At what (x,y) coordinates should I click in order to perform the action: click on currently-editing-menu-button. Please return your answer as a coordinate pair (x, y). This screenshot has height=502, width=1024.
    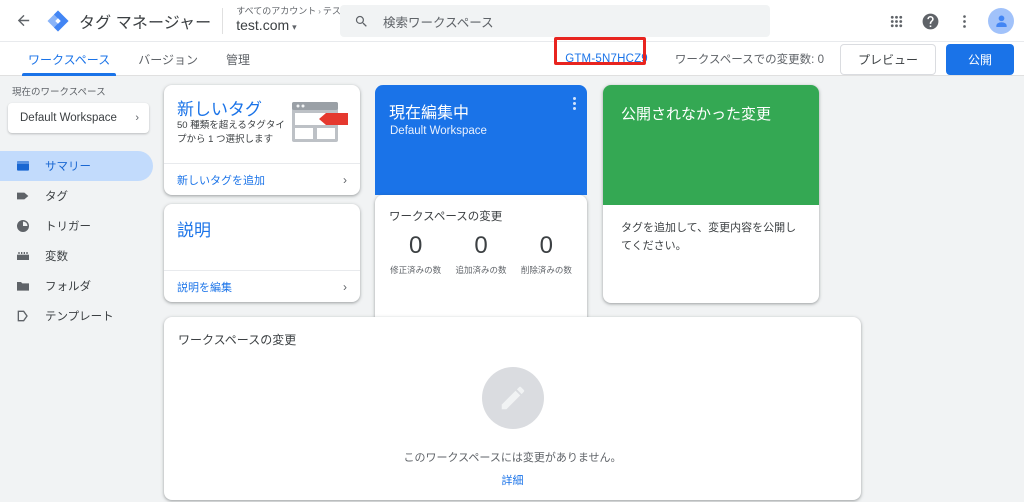
    Looking at the image, I should click on (574, 103).